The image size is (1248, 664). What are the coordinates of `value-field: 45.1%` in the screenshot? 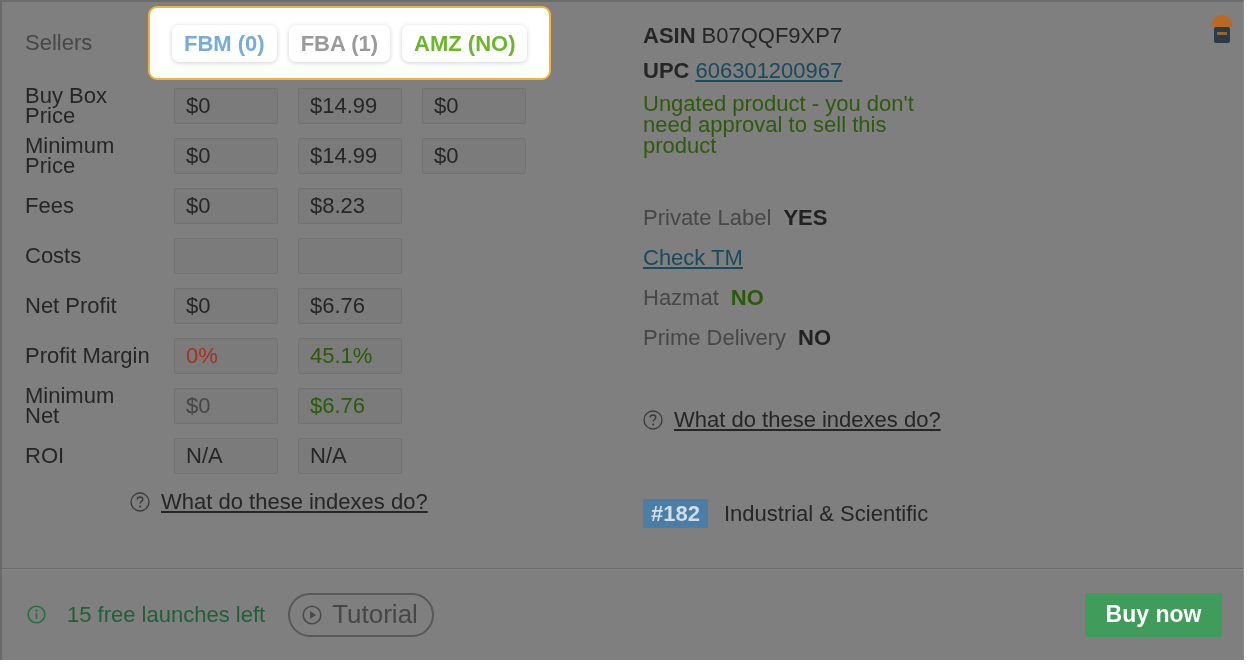 It's located at (350, 356).